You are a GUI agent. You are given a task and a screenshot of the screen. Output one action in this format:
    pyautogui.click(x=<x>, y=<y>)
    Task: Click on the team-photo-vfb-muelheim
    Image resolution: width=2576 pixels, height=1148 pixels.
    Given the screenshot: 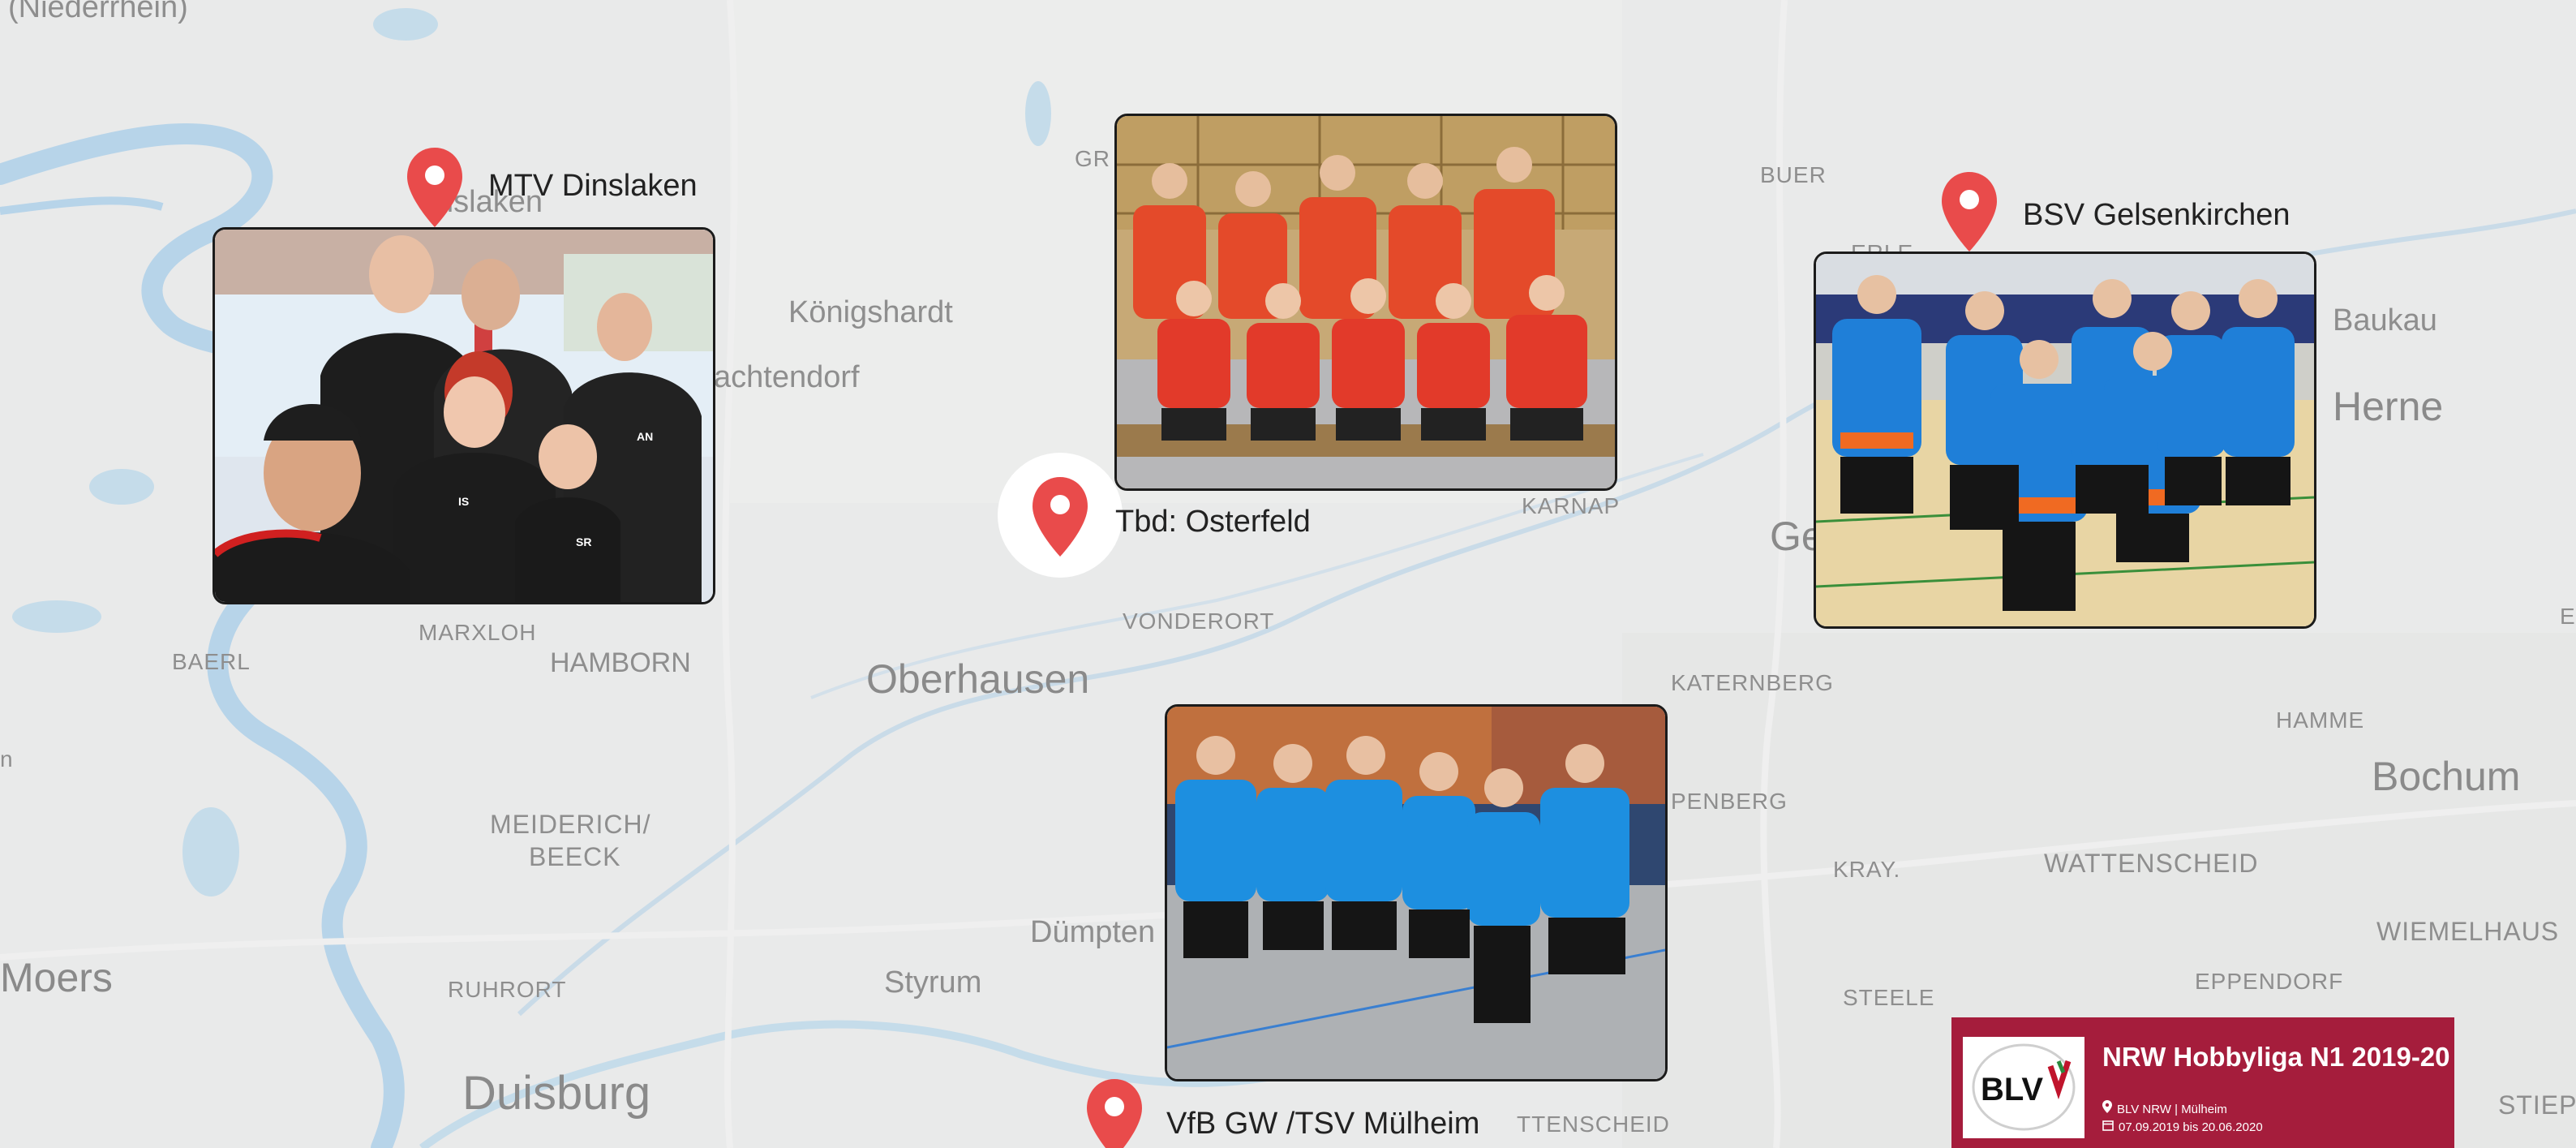 What is the action you would take?
    pyautogui.click(x=1416, y=892)
    